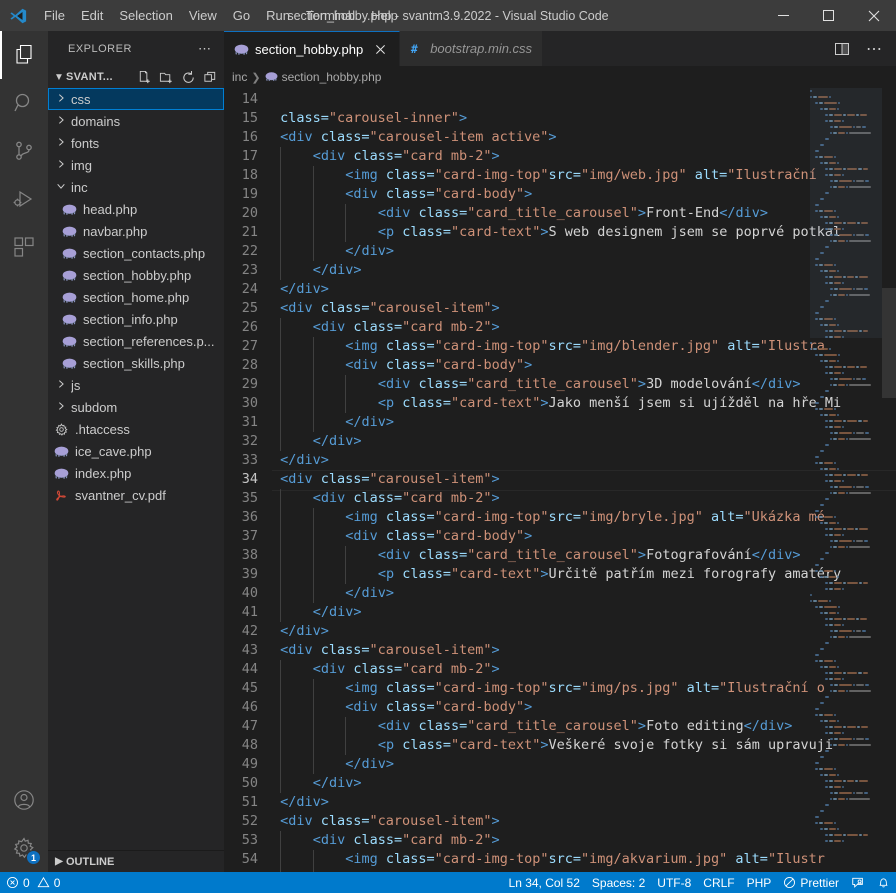 The image size is (896, 893). What do you see at coordinates (136, 231) in the screenshot?
I see `tree-file-navbar-php: navbar.php` at bounding box center [136, 231].